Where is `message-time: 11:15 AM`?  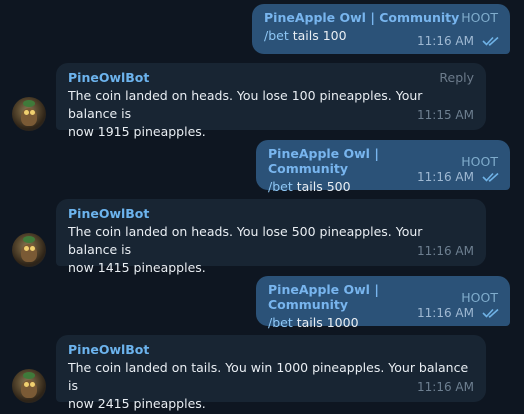
message-time: 11:15 AM is located at coordinates (445, 115).